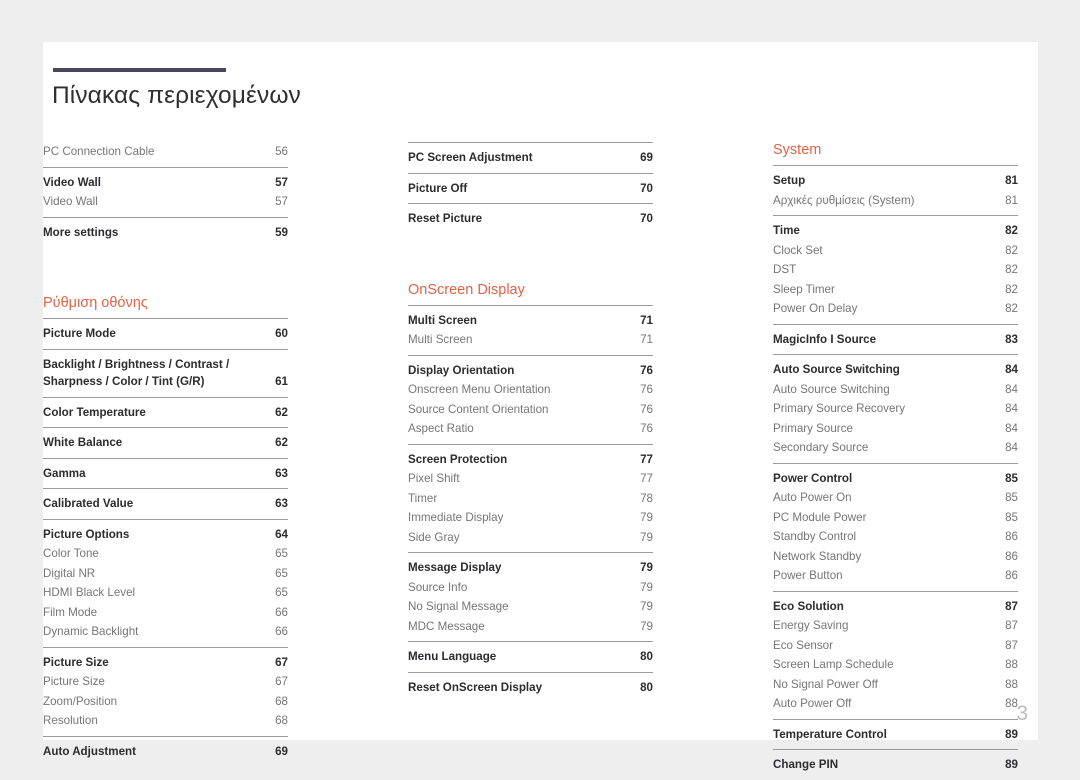 The image size is (1080, 780). Describe the element at coordinates (456, 517) in the screenshot. I see `toc-entry-label: Immediate Display` at that location.